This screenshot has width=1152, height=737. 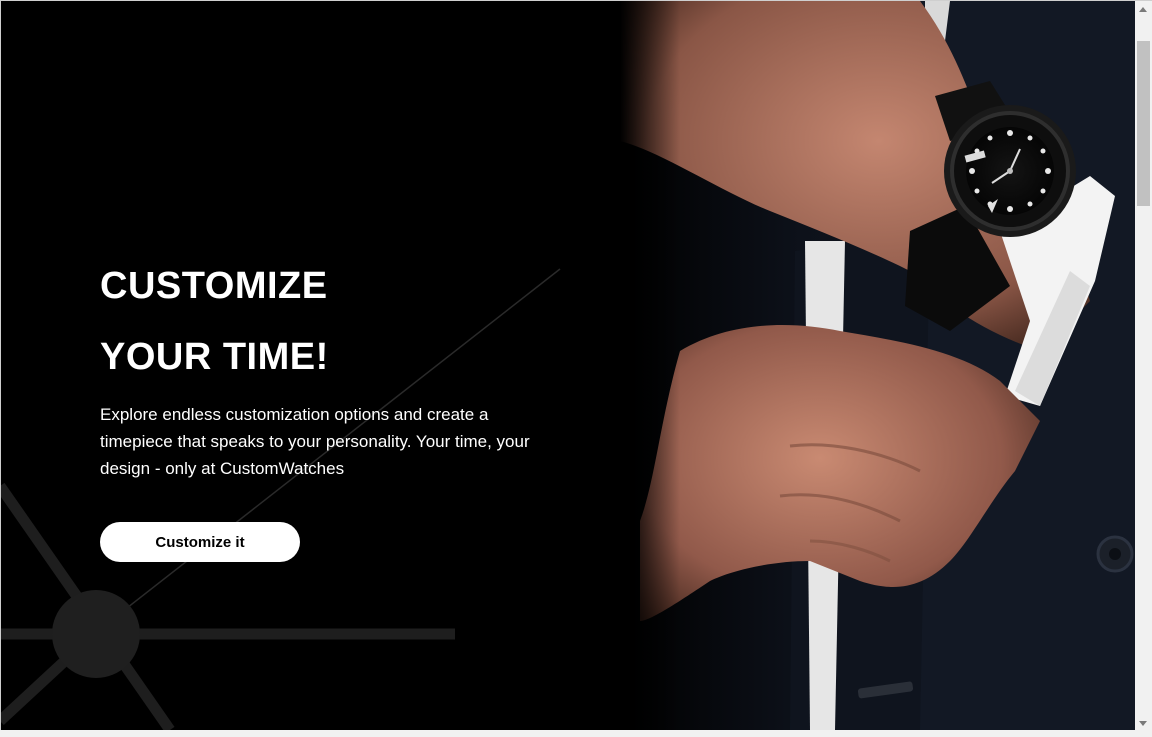 I want to click on scroll-down-arrow-icon, so click(x=1143, y=723).